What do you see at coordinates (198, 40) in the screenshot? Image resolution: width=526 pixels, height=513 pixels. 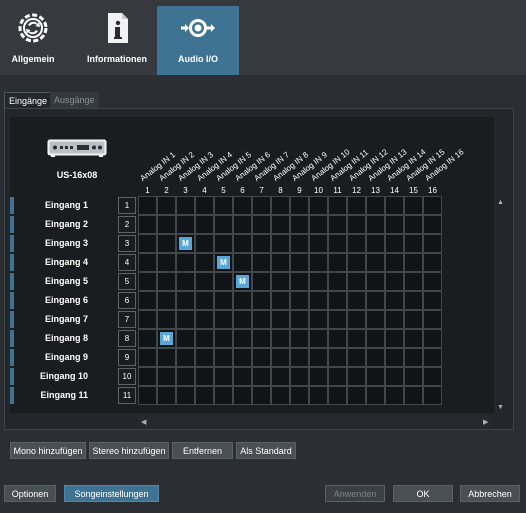 I see `tab-audio-io: Audio I/O` at bounding box center [198, 40].